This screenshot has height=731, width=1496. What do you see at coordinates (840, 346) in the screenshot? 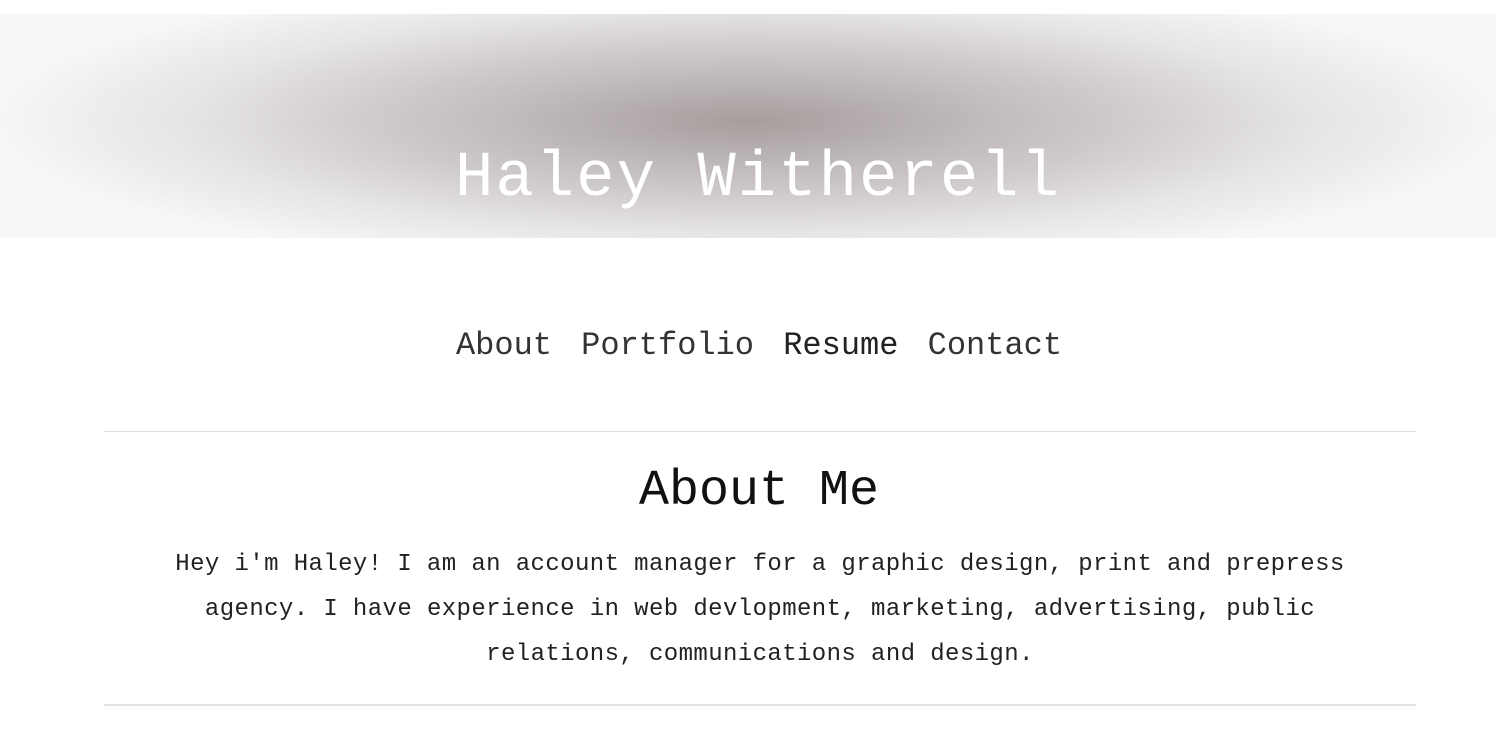
I see `nav-item-resume: Resume` at bounding box center [840, 346].